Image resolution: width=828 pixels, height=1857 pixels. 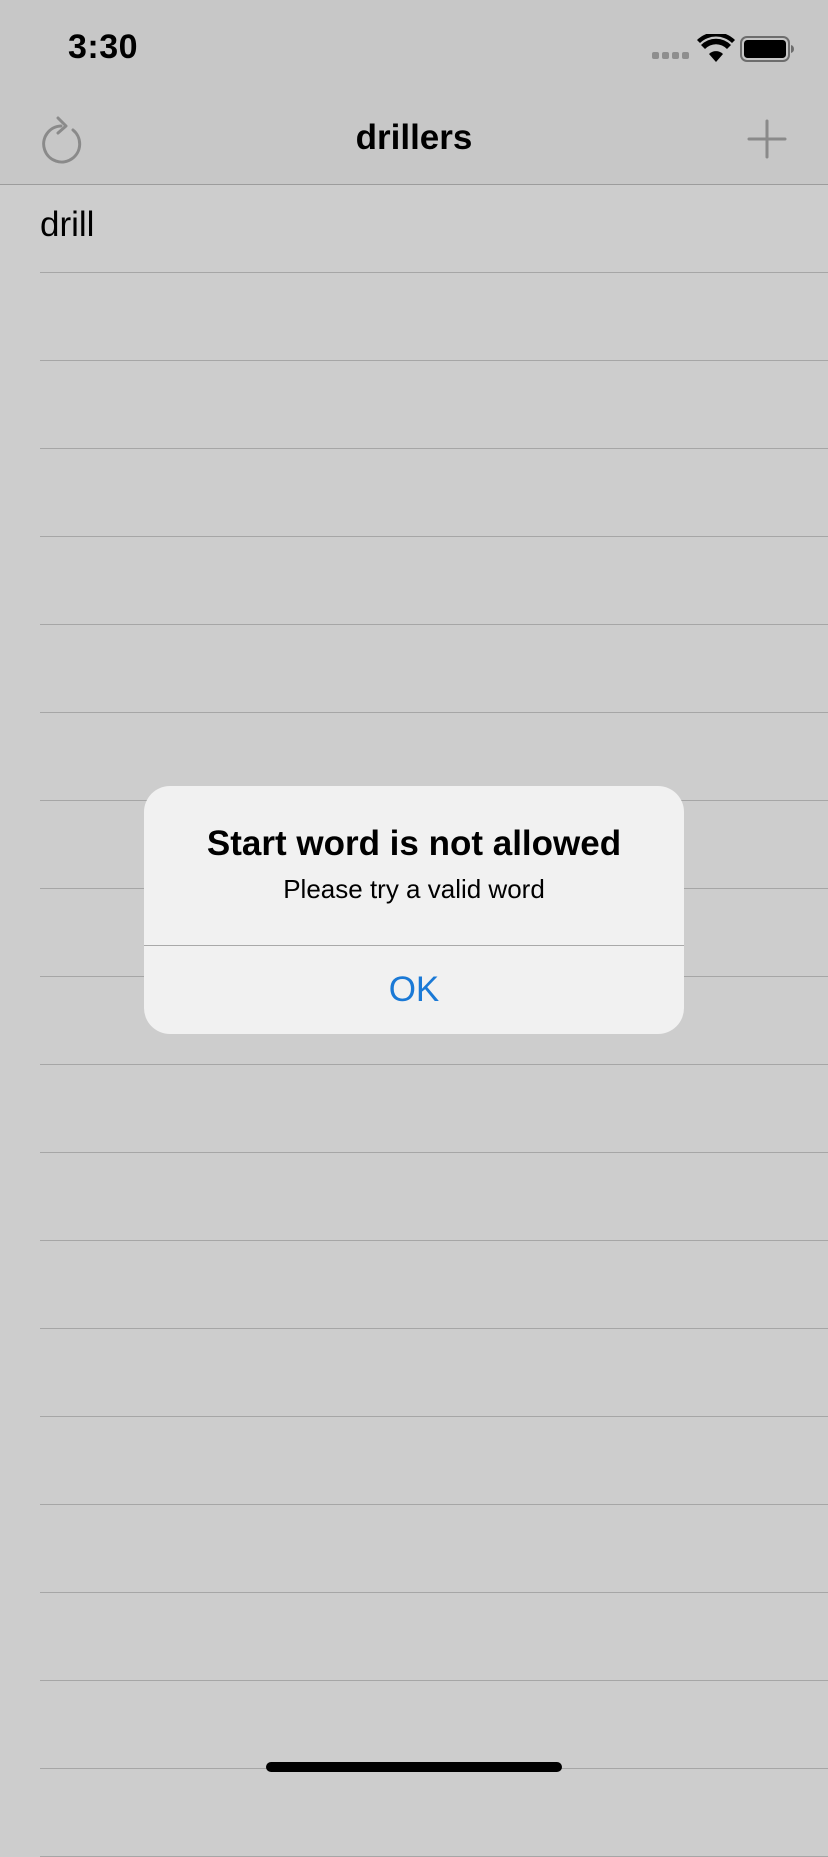 I want to click on alert-title: Start word is not allowed, so click(x=414, y=843).